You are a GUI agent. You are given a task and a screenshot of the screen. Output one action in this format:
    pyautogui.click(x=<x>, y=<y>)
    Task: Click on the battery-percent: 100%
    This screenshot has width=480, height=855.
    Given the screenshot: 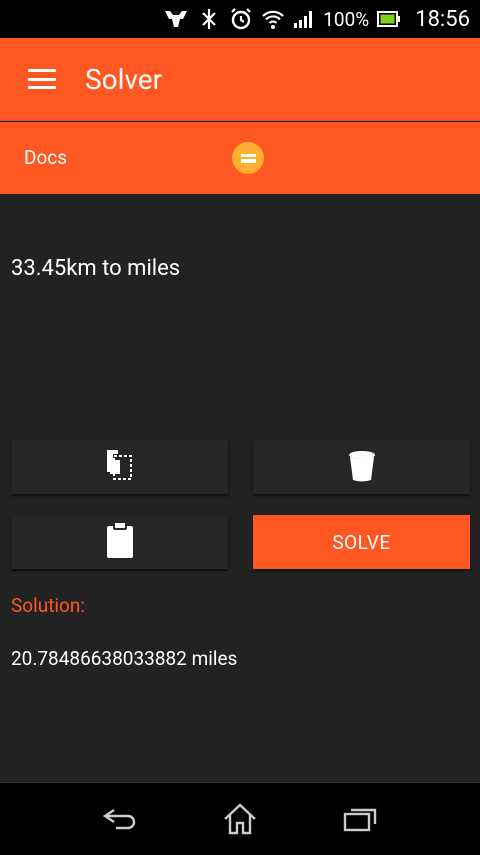 What is the action you would take?
    pyautogui.click(x=346, y=19)
    